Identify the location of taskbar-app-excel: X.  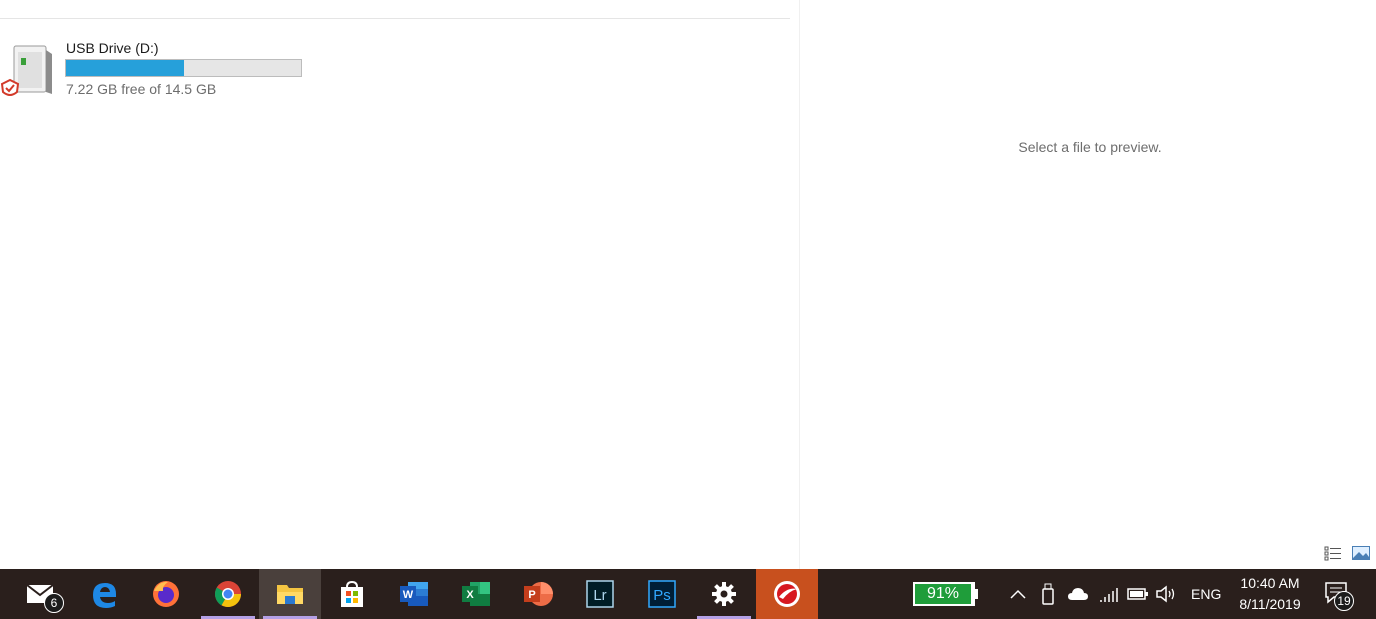
(476, 594).